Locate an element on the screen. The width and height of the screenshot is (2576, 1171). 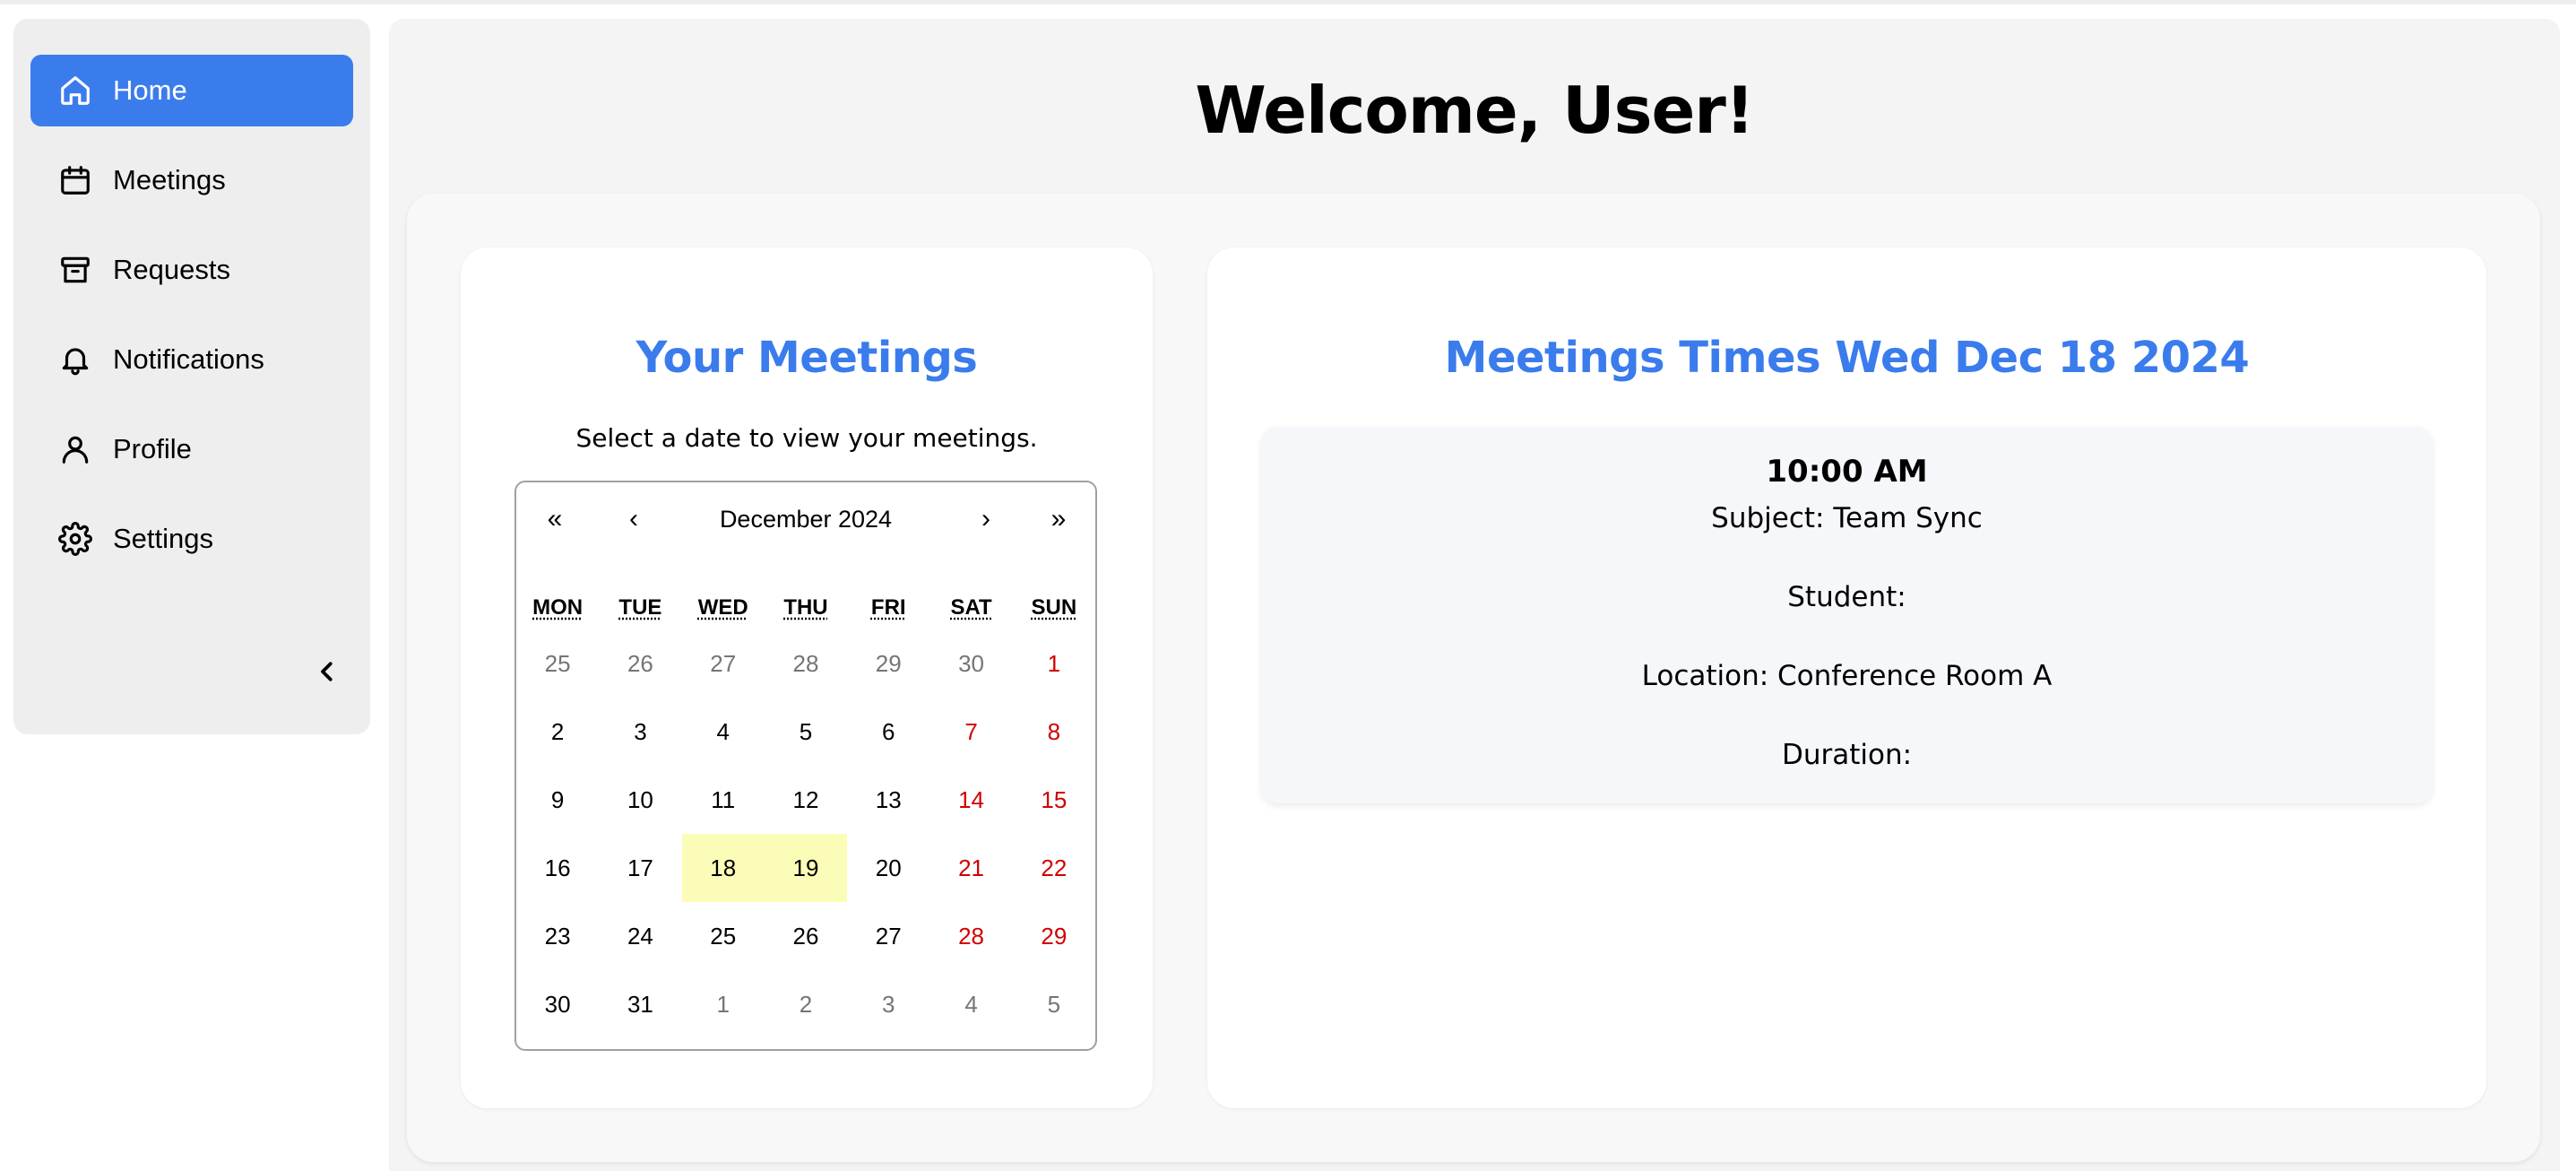
sidebar-item-profile: Profile is located at coordinates (191, 449).